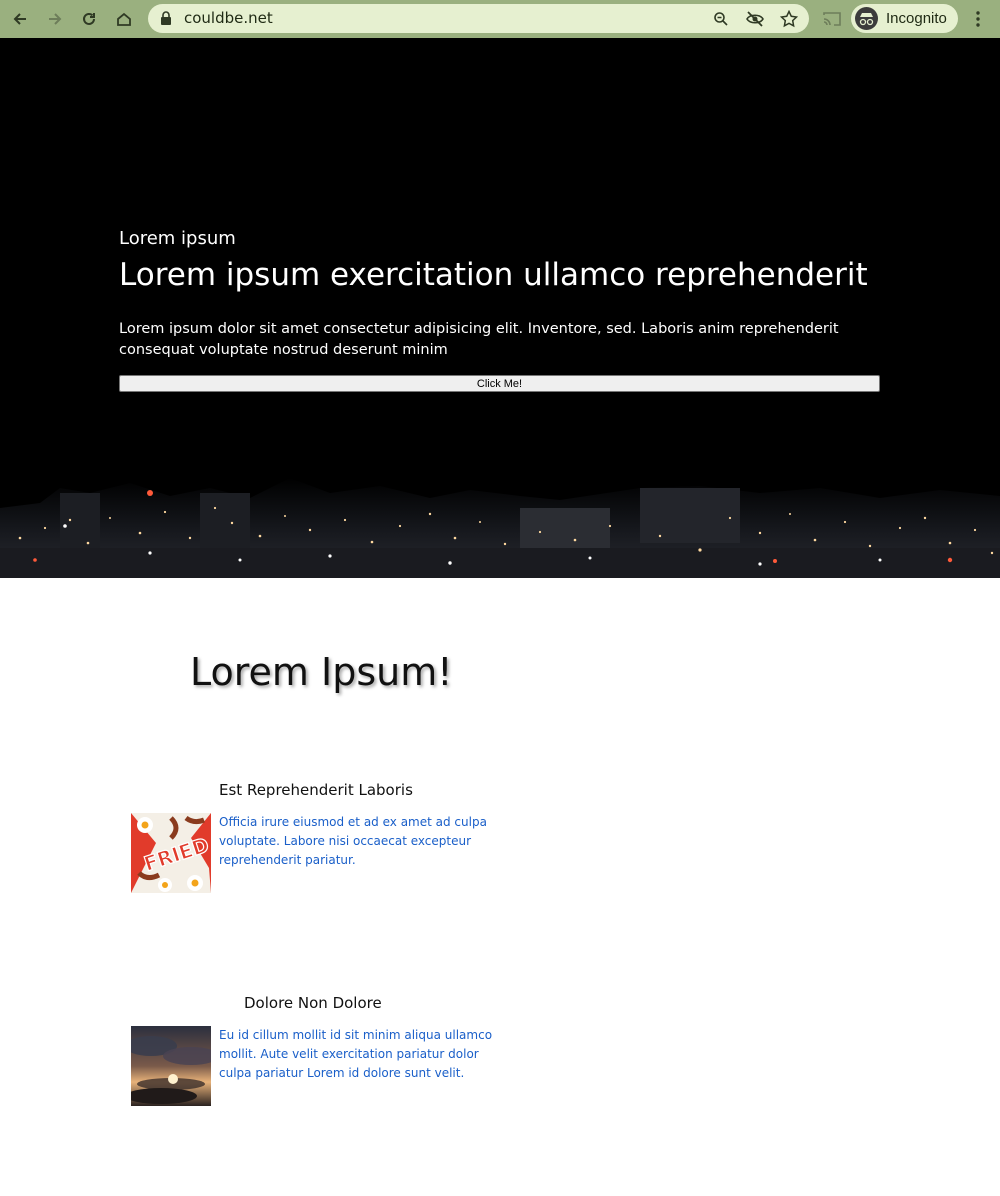 This screenshot has height=1196, width=1000. What do you see at coordinates (89, 19) in the screenshot?
I see `reload-icon` at bounding box center [89, 19].